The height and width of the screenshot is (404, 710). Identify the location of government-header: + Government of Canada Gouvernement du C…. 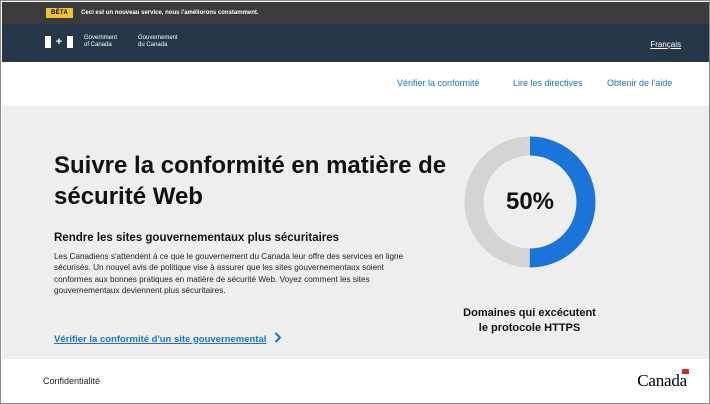
(355, 43).